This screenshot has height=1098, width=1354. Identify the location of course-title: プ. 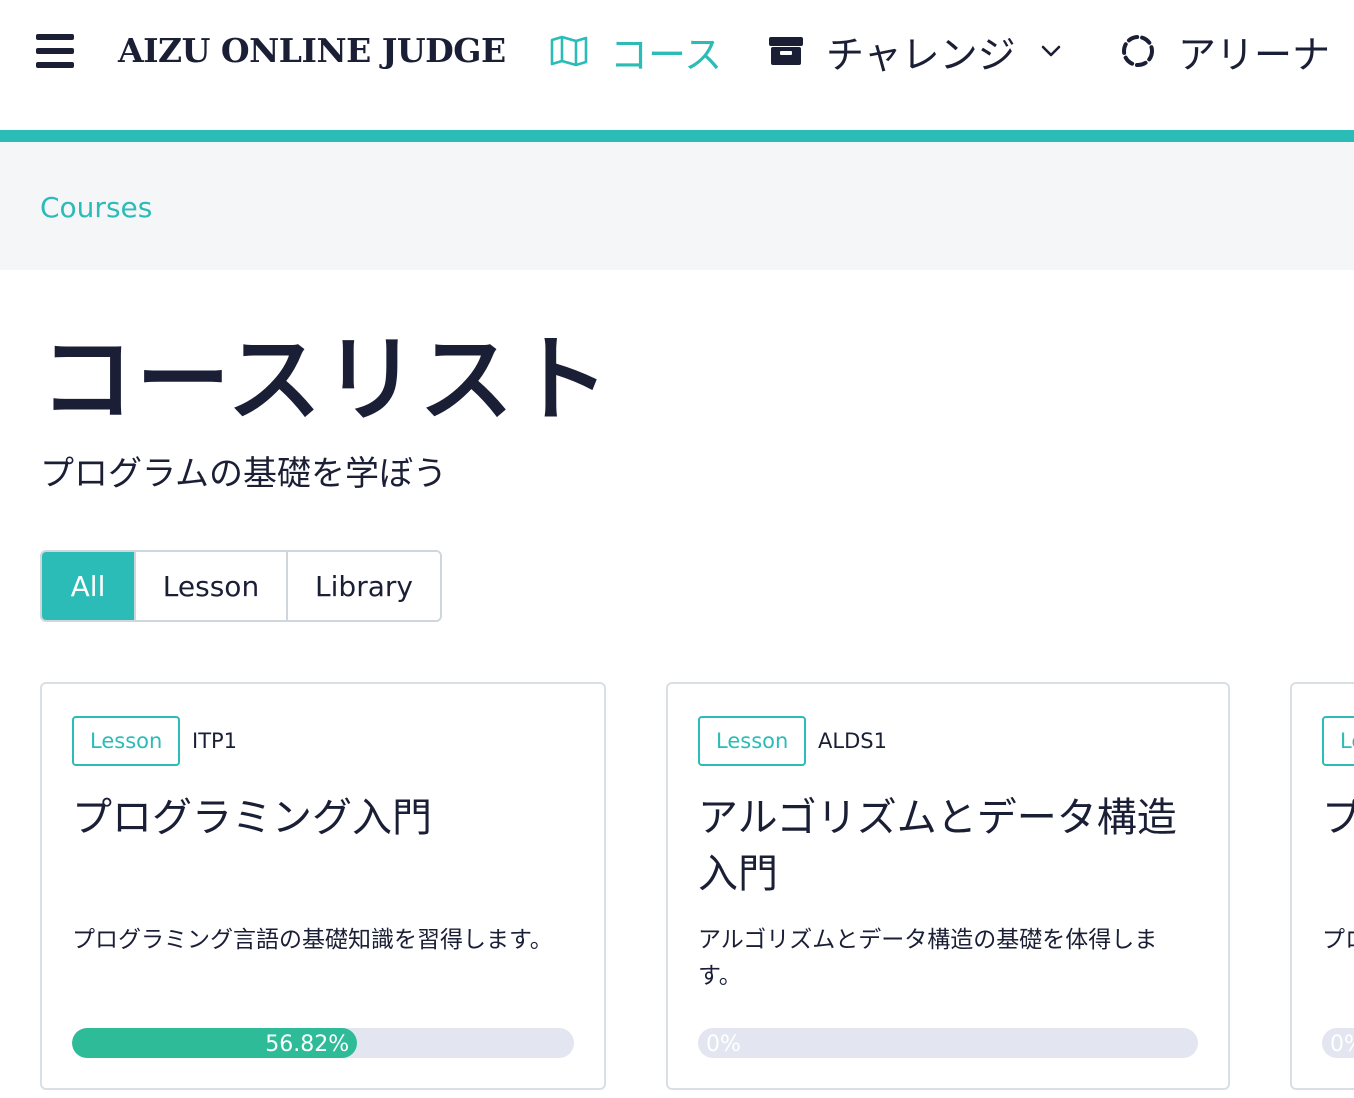
(1338, 818).